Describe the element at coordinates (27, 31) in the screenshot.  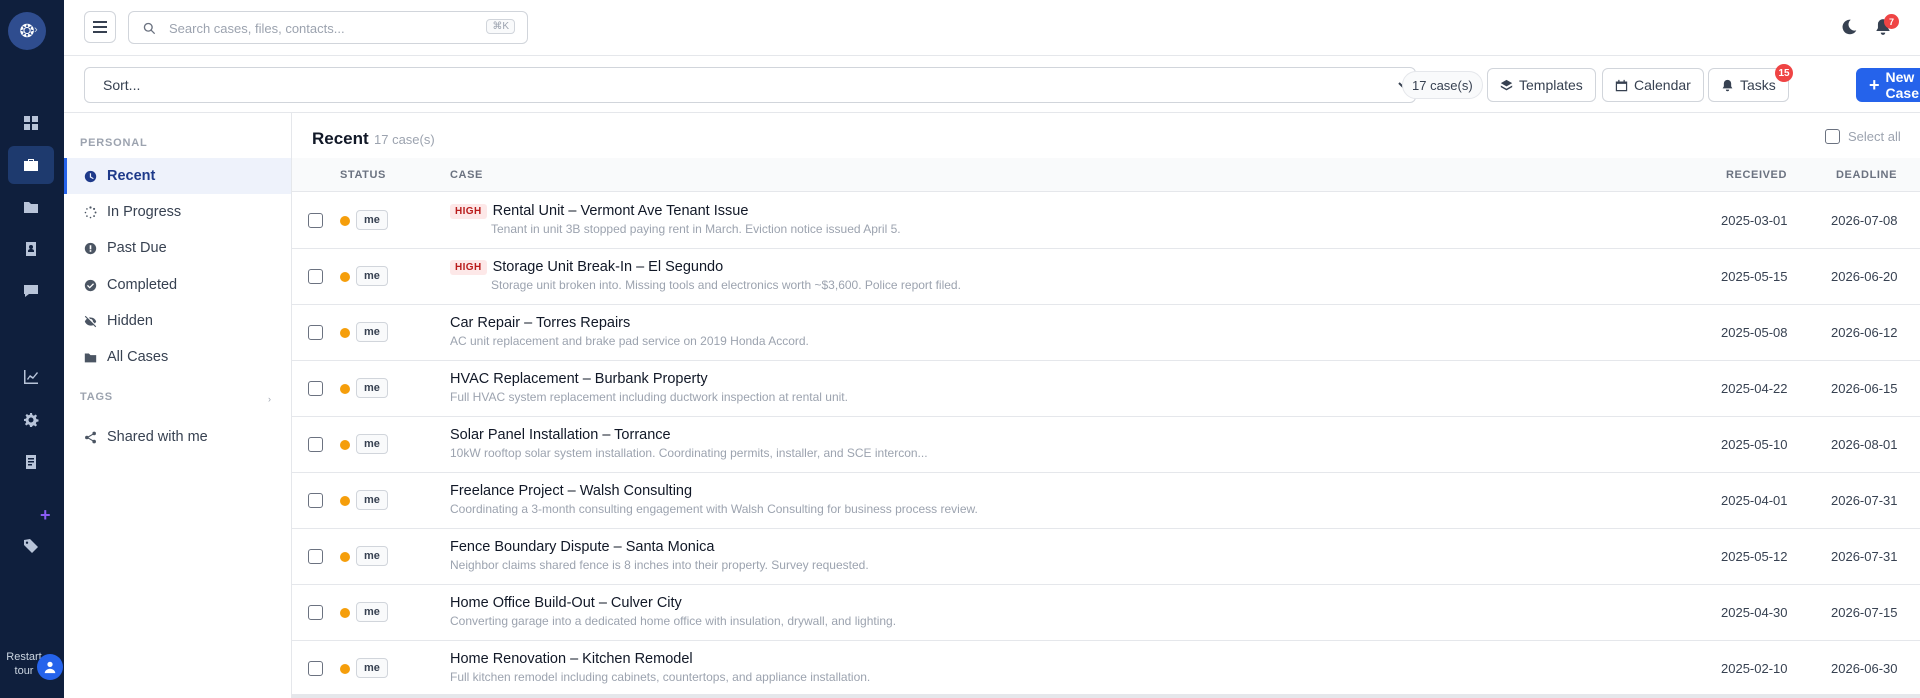
I see `app-logo: ❂` at that location.